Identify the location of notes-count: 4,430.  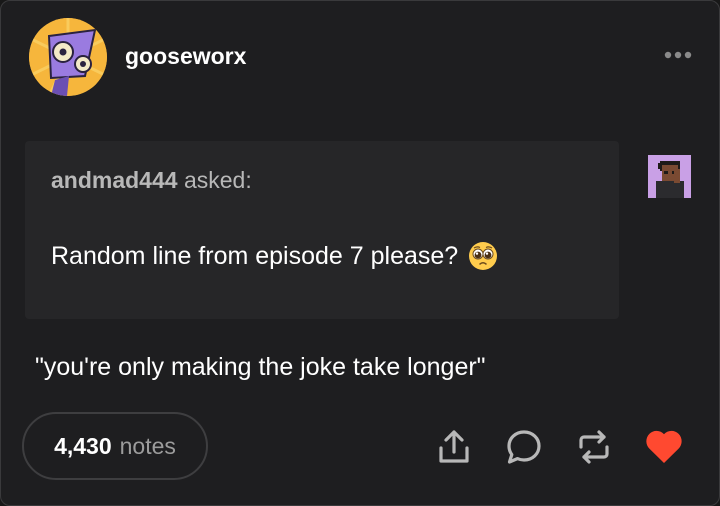
(83, 445).